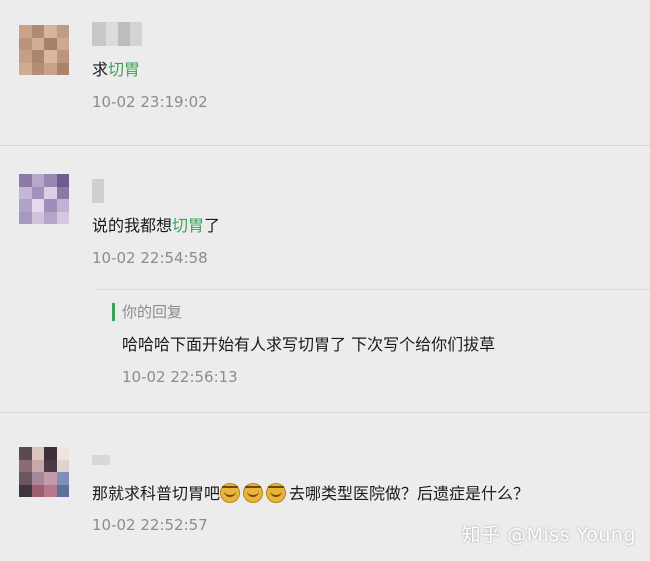 This screenshot has width=650, height=561. Describe the element at coordinates (156, 225) in the screenshot. I see `comment-text: 说的我都想切胃了` at that location.